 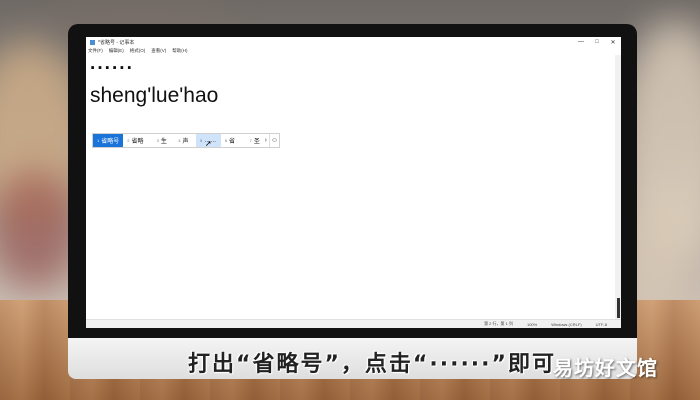 I want to click on encoding: UTF-8, so click(x=601, y=324).